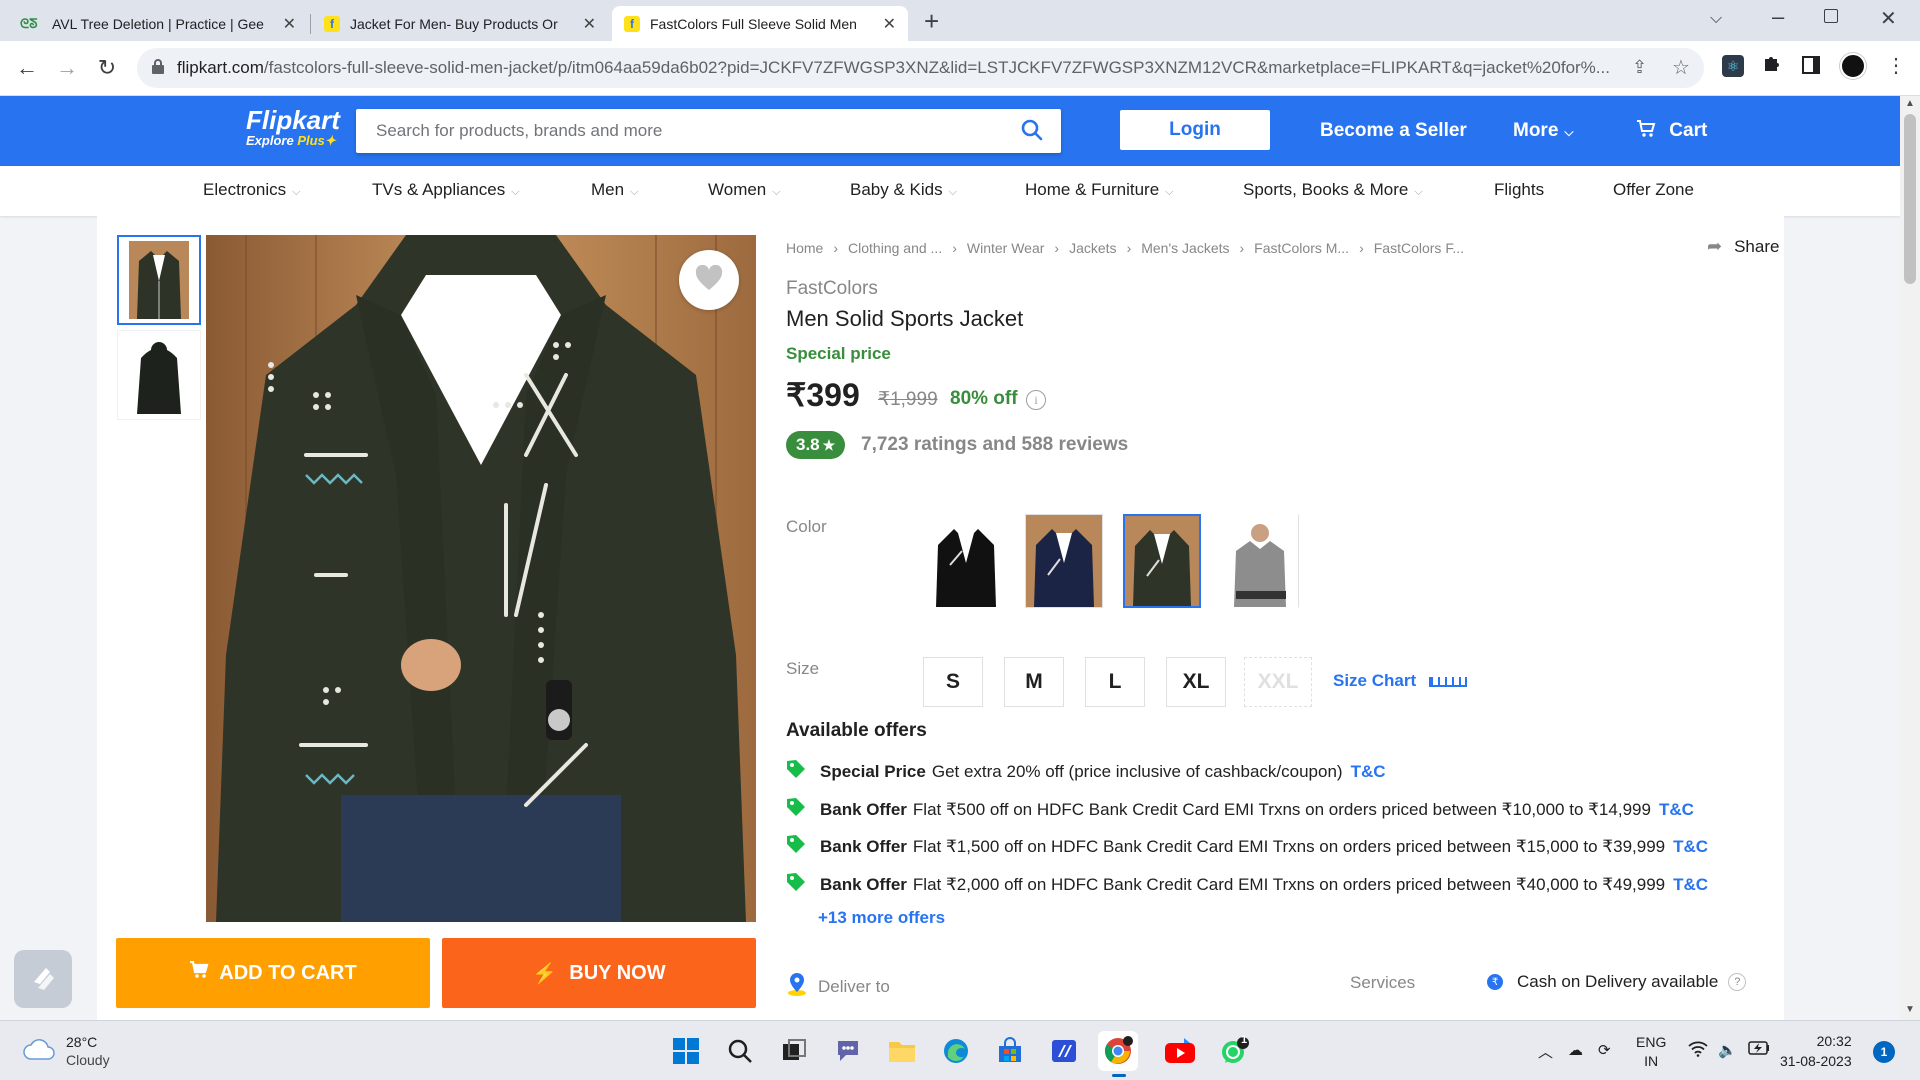 The image size is (1920, 1080). Describe the element at coordinates (1244, 1040) in the screenshot. I see `whatsapp-badge: 1` at that location.